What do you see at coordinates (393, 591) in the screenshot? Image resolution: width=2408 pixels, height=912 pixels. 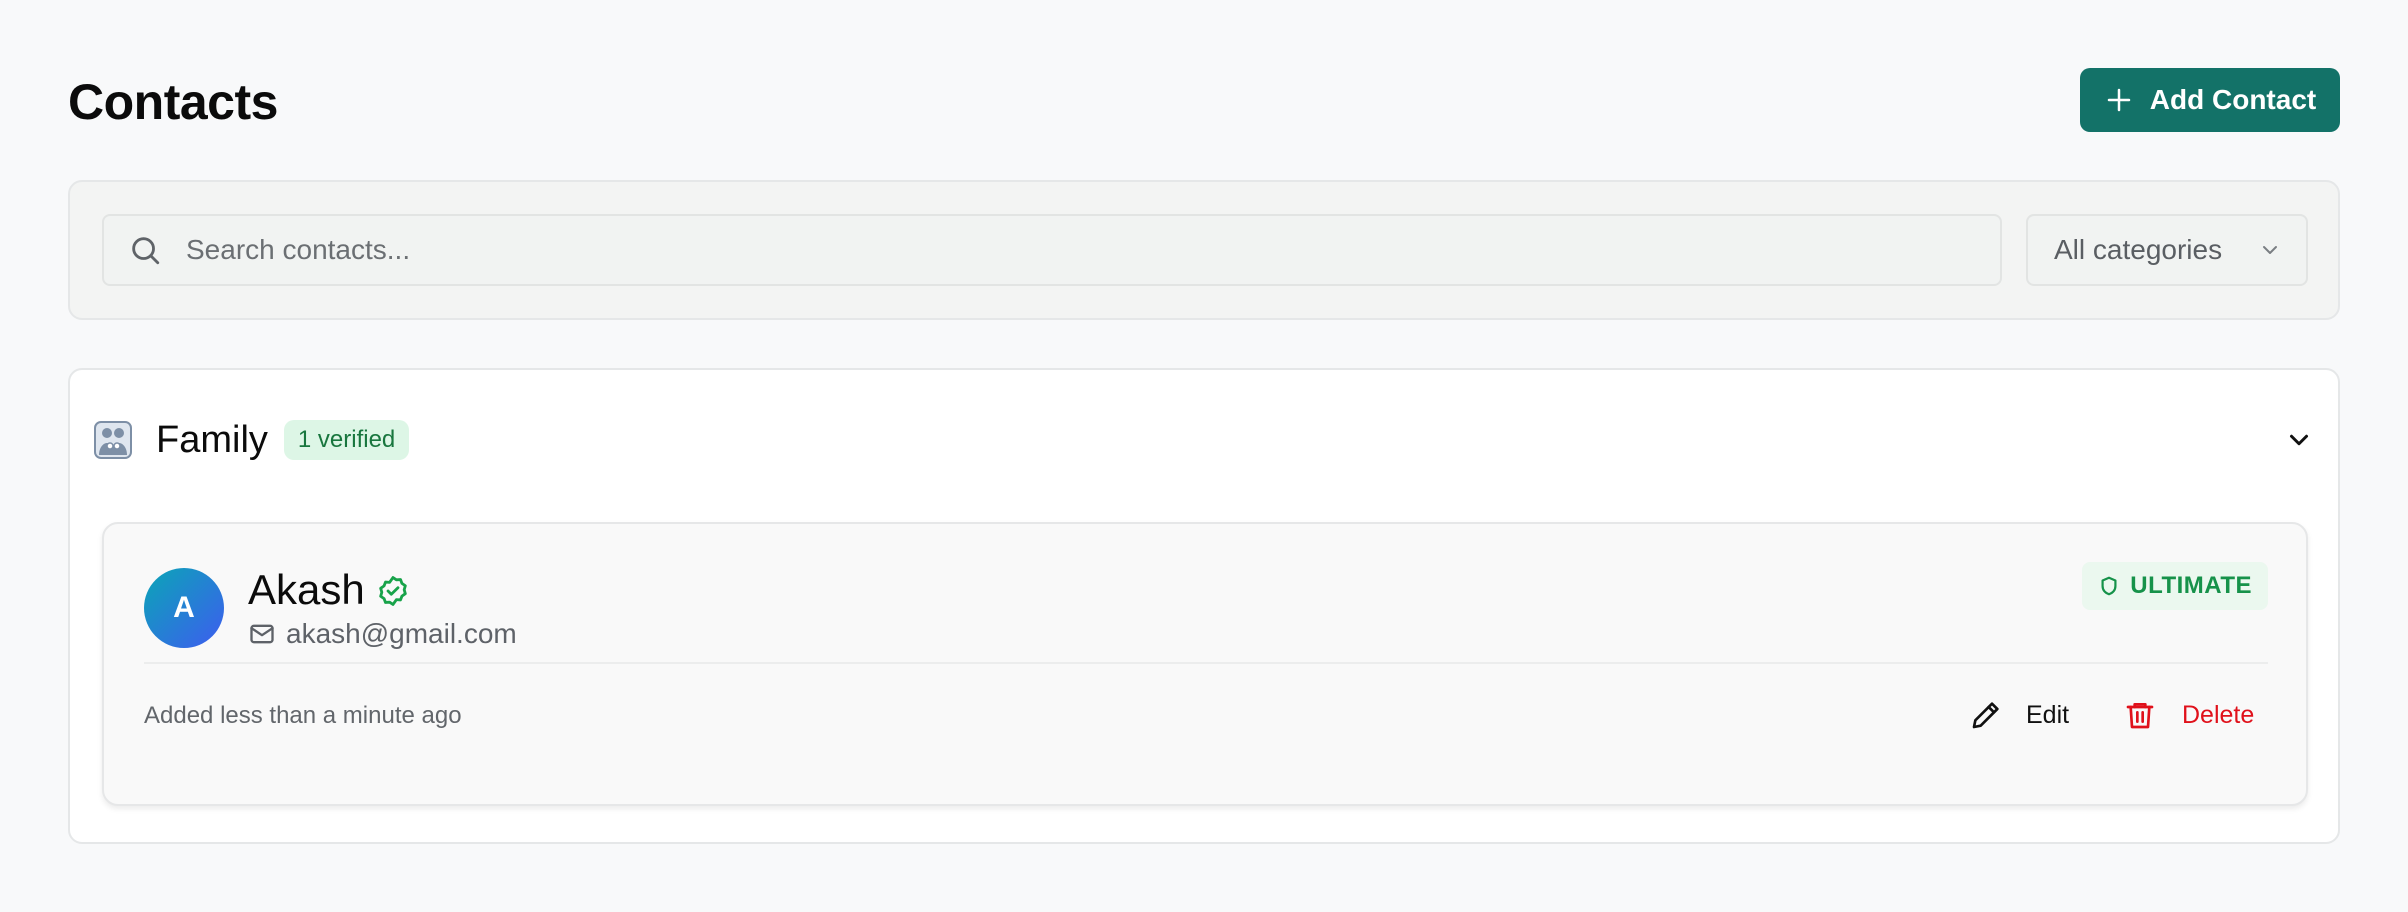 I see `verified-check-icon` at bounding box center [393, 591].